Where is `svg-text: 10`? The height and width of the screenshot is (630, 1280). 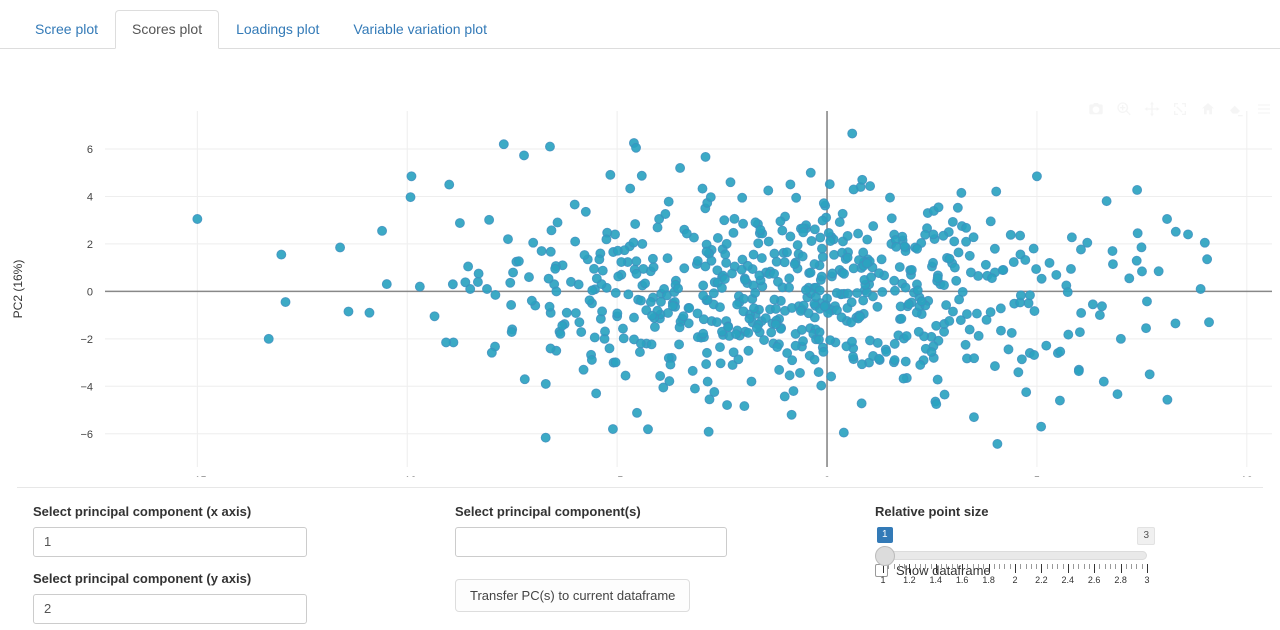
svg-text: 10 is located at coordinates (1247, 476).